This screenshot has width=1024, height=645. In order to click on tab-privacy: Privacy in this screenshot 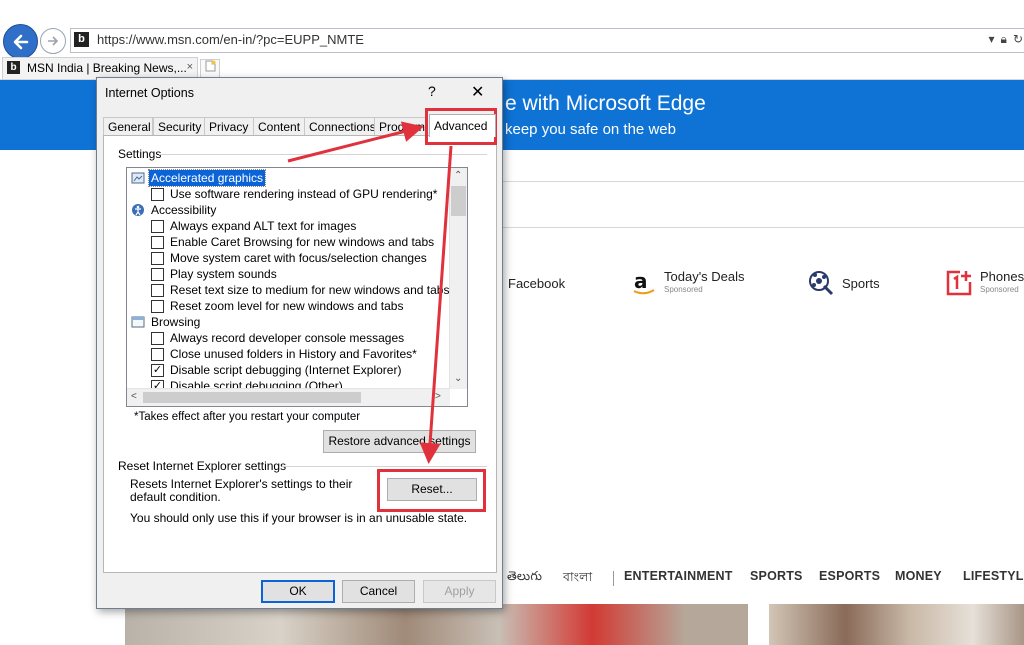, I will do `click(229, 126)`.